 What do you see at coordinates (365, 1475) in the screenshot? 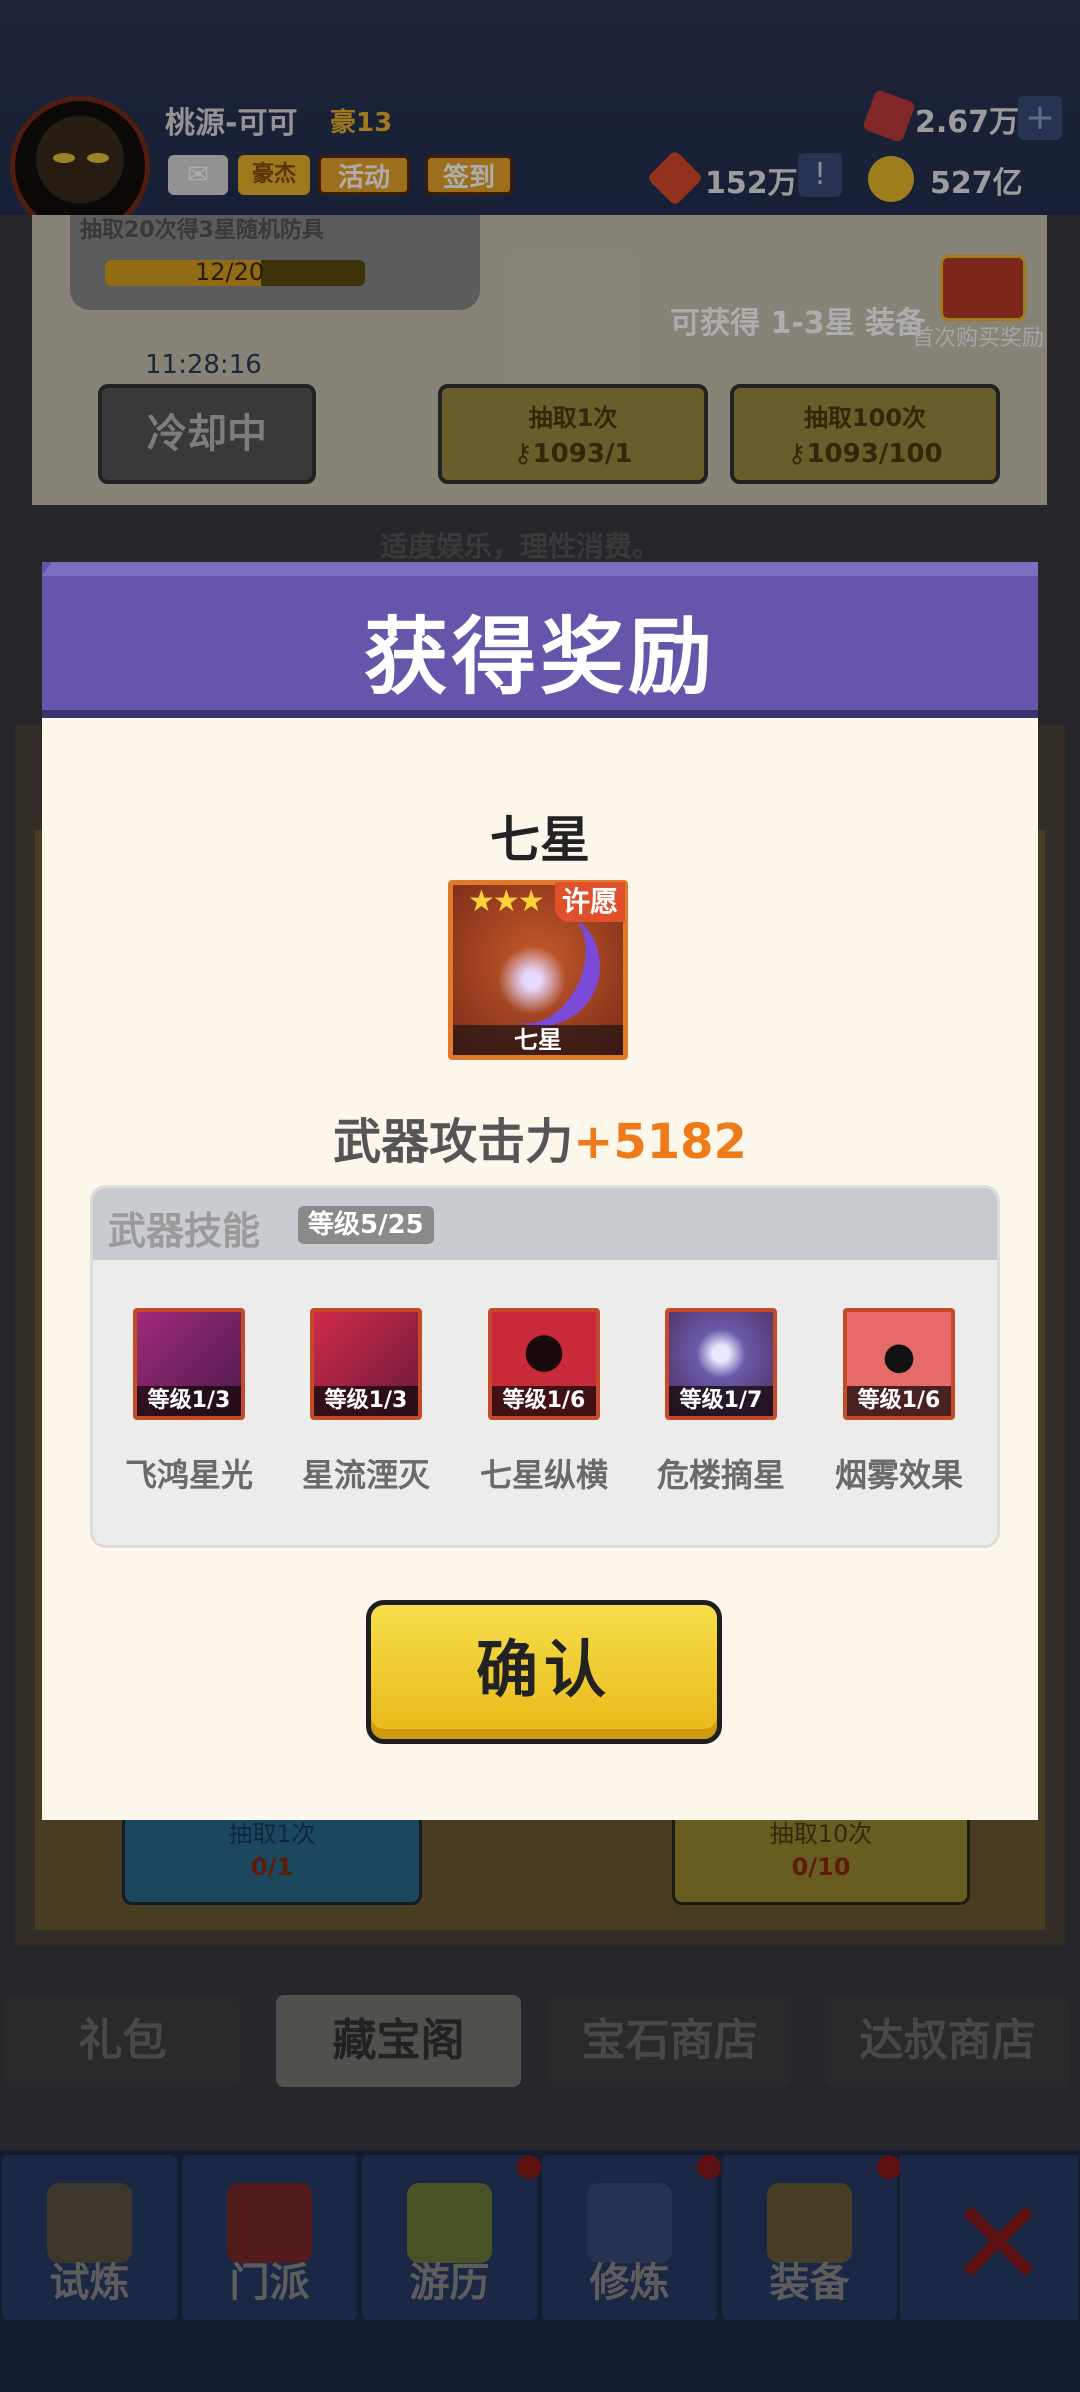
I see `skill-name: 星流湮灭` at bounding box center [365, 1475].